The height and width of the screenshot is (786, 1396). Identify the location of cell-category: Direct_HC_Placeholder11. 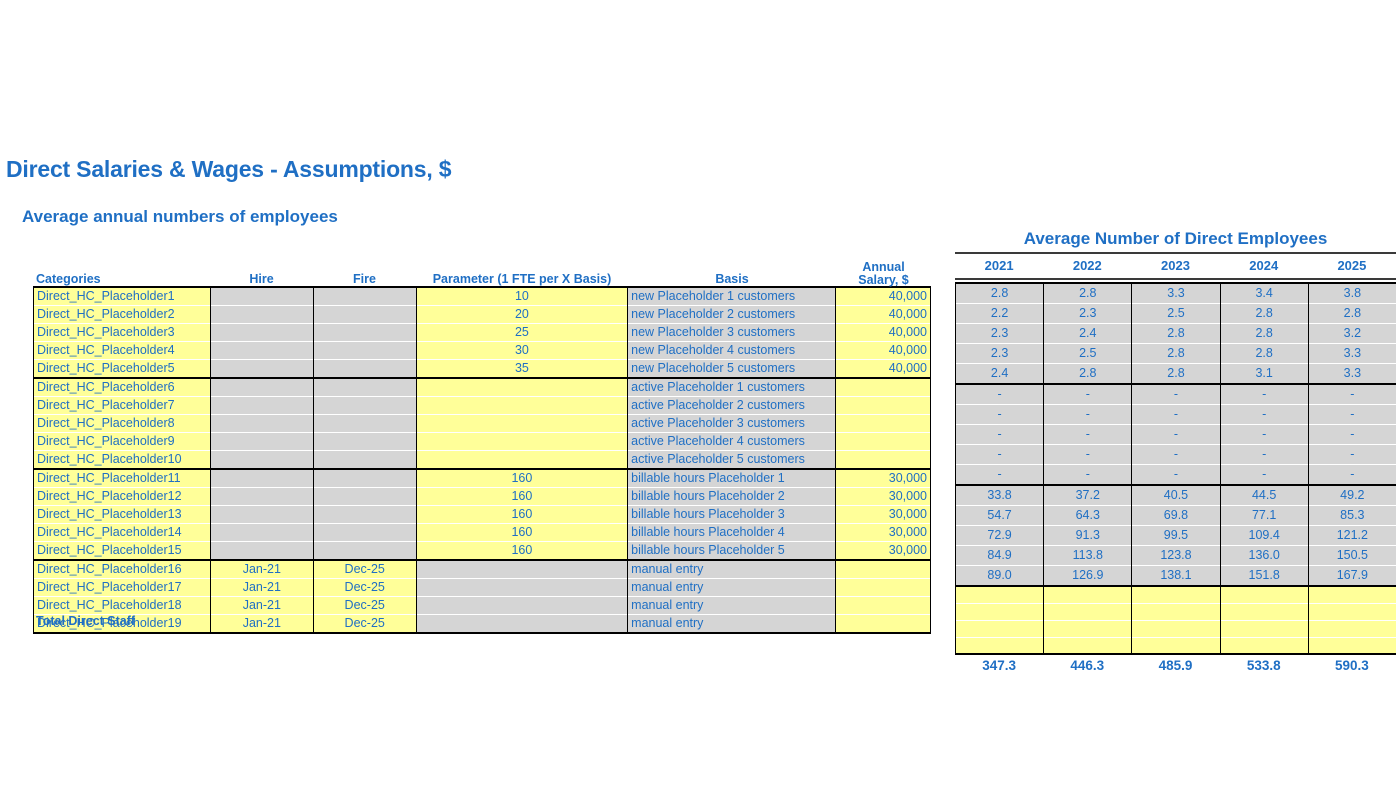
(122, 478).